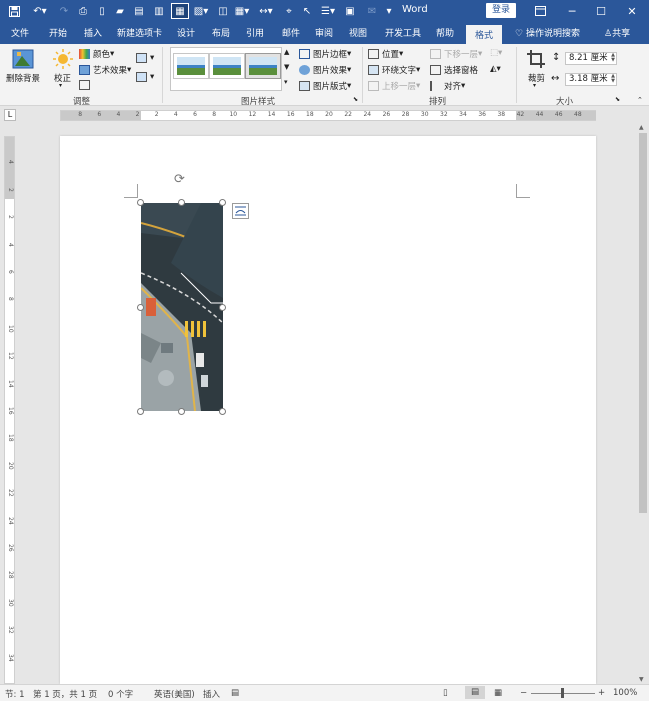 The image size is (649, 701). I want to click on picture-border-button: 图片边框 ▾, so click(325, 54).